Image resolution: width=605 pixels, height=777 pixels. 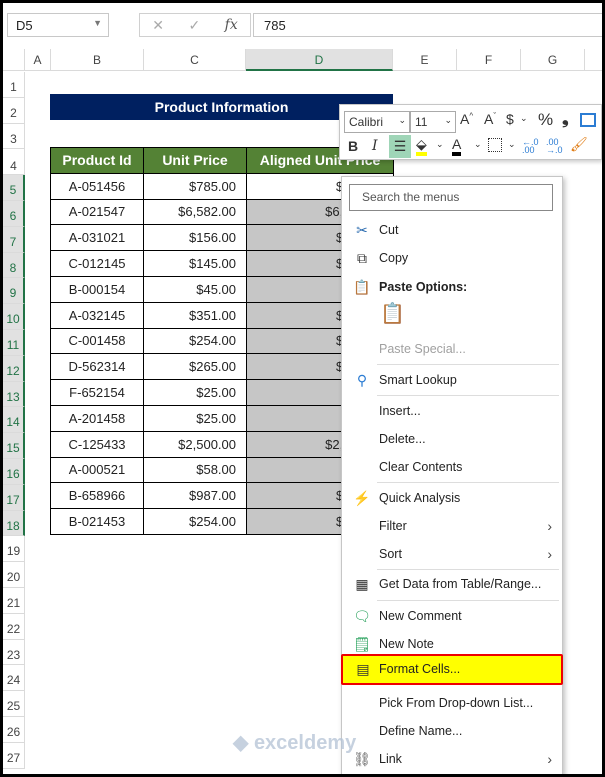 I want to click on product-id-cell: A-000521, so click(x=97, y=470).